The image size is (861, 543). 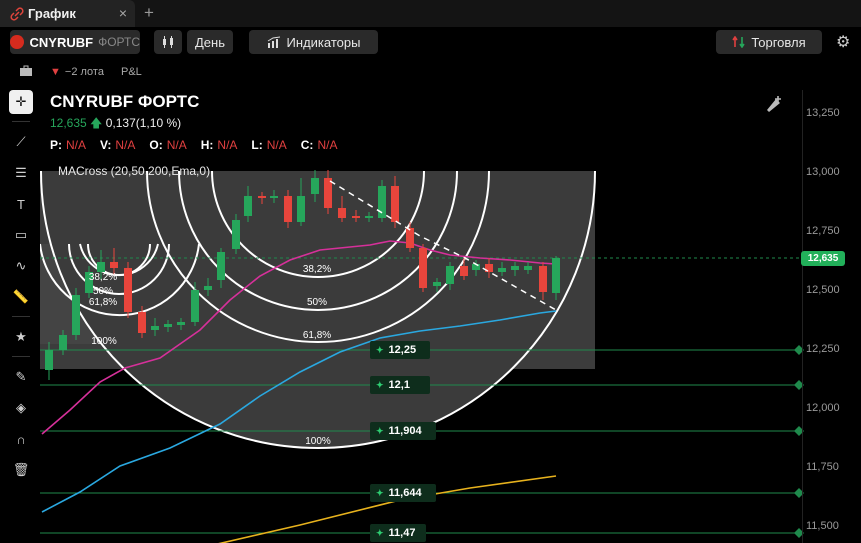 I want to click on ohlc-key: O:, so click(x=156, y=145).